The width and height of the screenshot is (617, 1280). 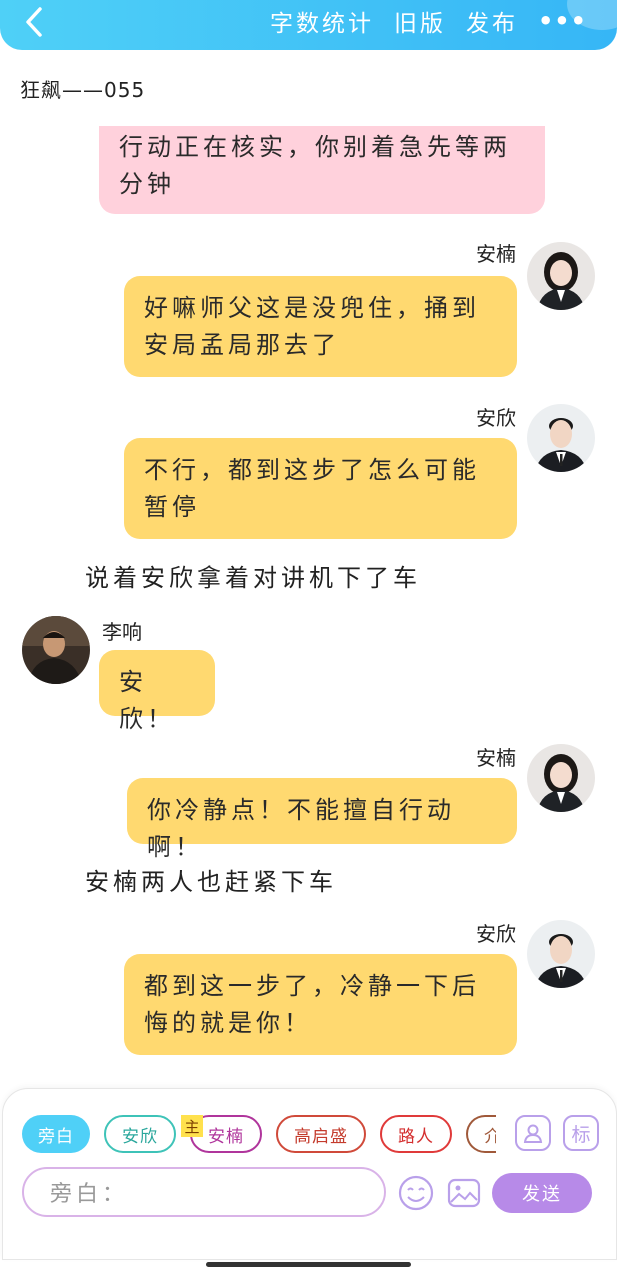 What do you see at coordinates (420, 21) in the screenshot?
I see `old-version-link: 旧版` at bounding box center [420, 21].